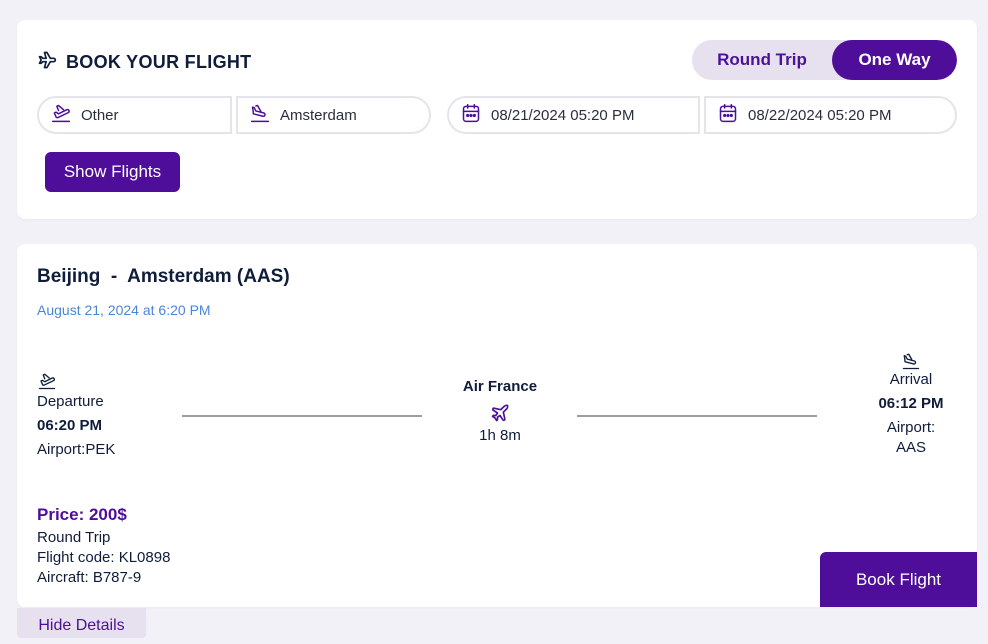 This screenshot has height=644, width=988. What do you see at coordinates (112, 172) in the screenshot?
I see `show-flights-button: Show Flights` at bounding box center [112, 172].